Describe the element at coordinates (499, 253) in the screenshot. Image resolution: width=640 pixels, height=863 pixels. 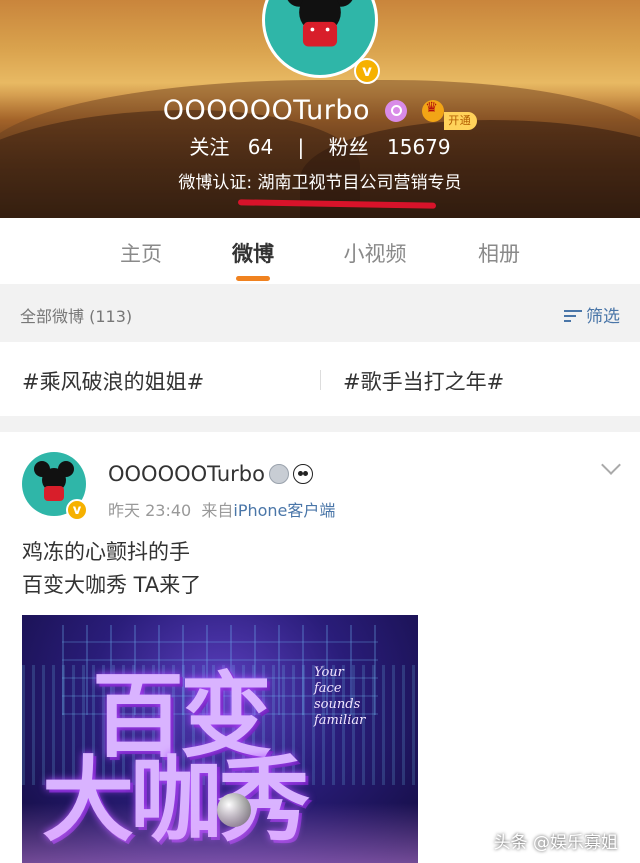
I see `tab-album: 相册` at that location.